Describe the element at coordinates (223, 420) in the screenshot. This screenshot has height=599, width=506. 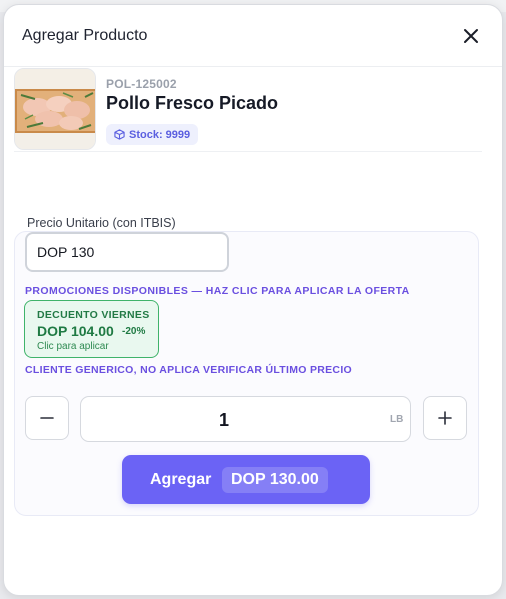
I see `quantity-value: 1` at that location.